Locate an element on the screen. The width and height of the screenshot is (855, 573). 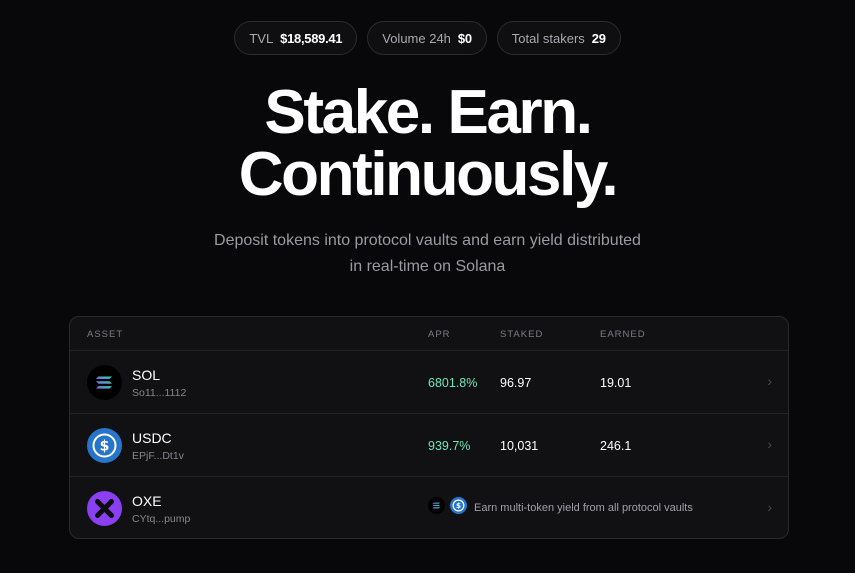
asset-name: USDC is located at coordinates (152, 438).